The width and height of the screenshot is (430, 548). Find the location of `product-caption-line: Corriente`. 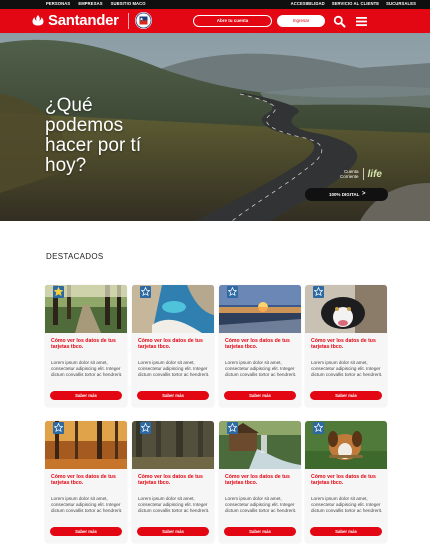

product-caption-line: Corriente is located at coordinates (349, 176).